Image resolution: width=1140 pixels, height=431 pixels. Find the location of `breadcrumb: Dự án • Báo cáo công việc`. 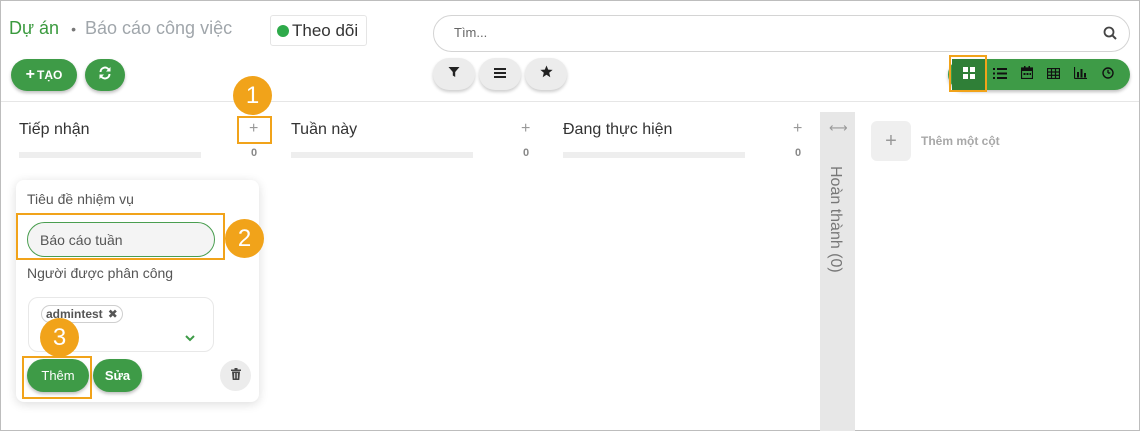

breadcrumb: Dự án • Báo cáo công việc is located at coordinates (120, 28).